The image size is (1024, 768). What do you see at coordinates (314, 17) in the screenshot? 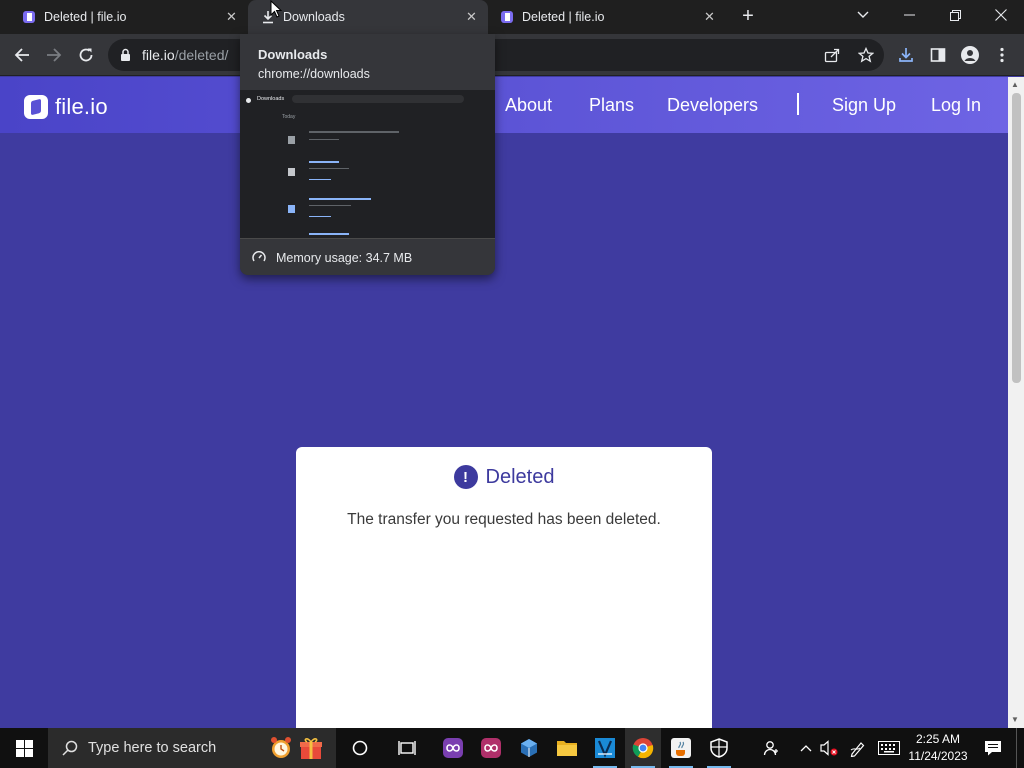
I see `tab-label: Downloads` at bounding box center [314, 17].